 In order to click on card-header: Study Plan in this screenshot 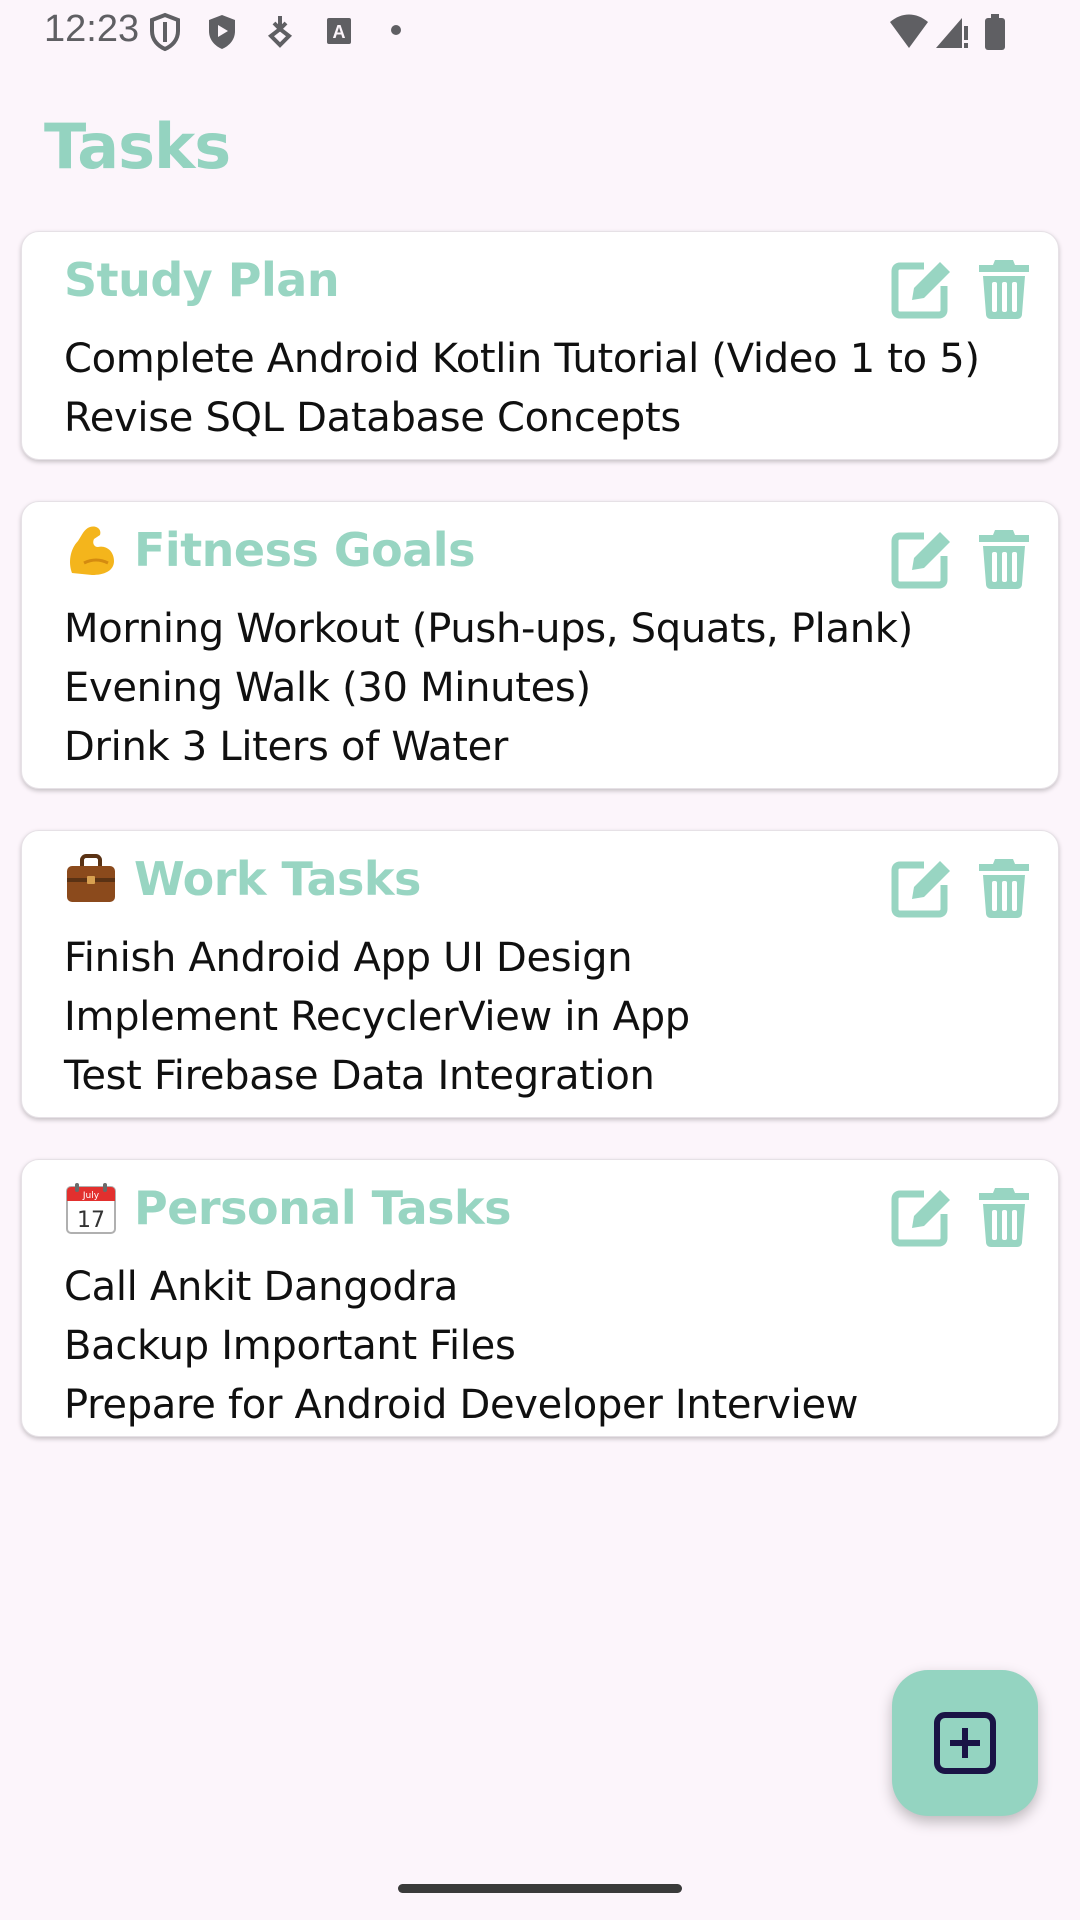, I will do `click(202, 280)`.